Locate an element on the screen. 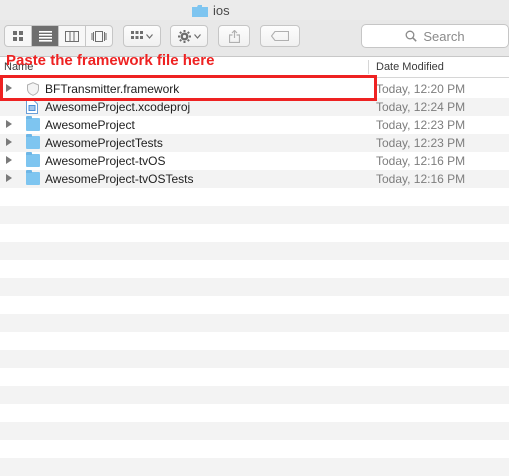 This screenshot has width=509, height=476. file-date: Today, 12:20 PM is located at coordinates (421, 89).